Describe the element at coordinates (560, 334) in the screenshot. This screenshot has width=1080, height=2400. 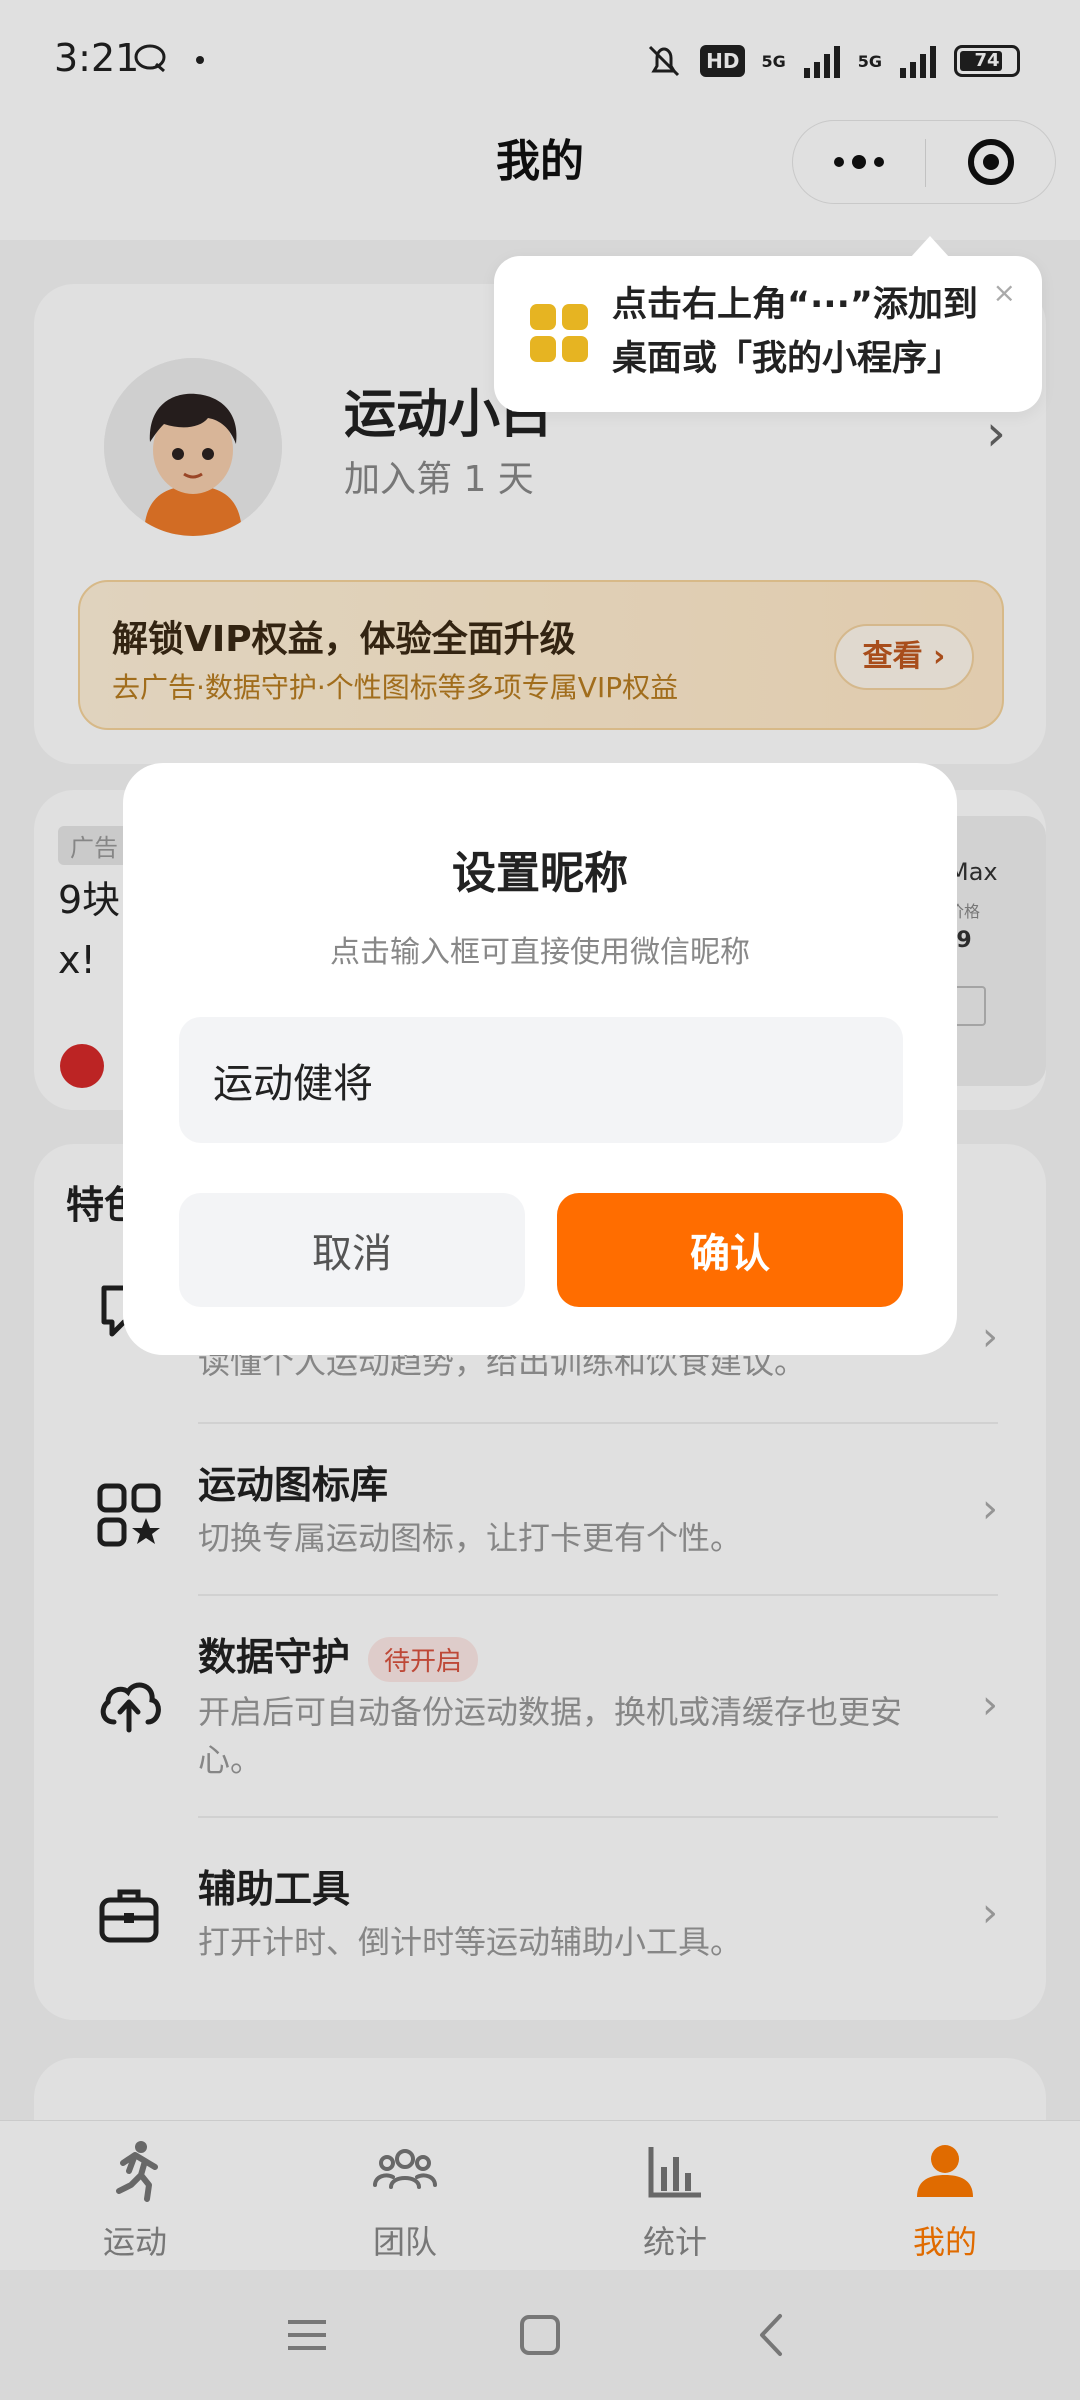
I see `miniprogram-grid-icon` at that location.